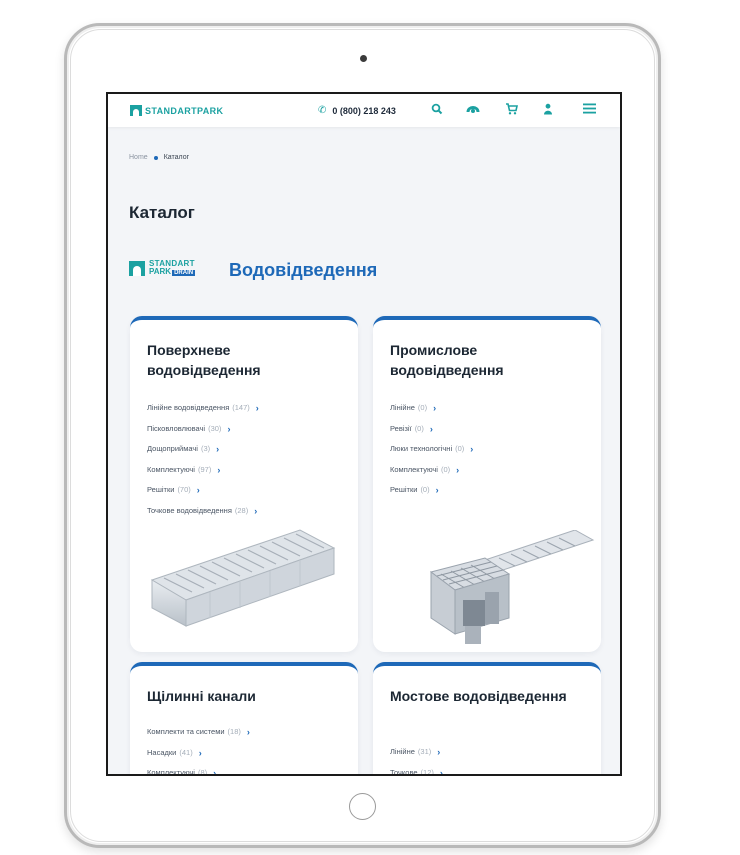  I want to click on card-subcategory-list: Лінійне (31) › Точкове (12) ›, so click(416, 759).